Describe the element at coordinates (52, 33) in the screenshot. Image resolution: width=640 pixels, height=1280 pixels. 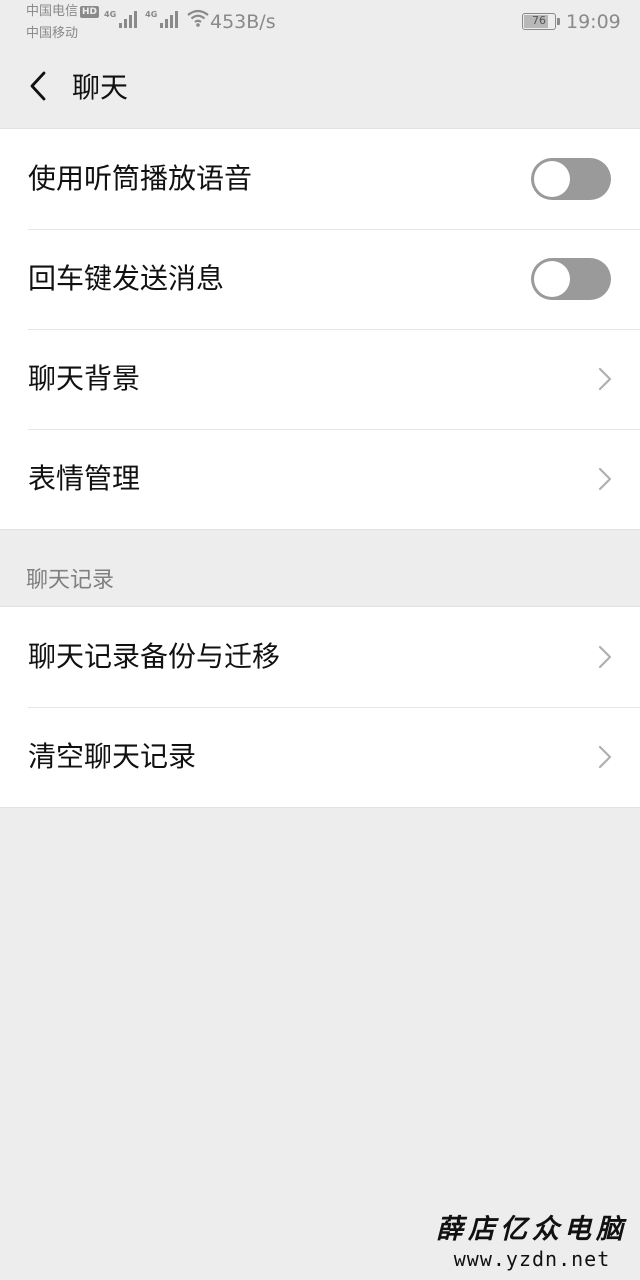
I see `carrier-2-label: 中国移动` at that location.